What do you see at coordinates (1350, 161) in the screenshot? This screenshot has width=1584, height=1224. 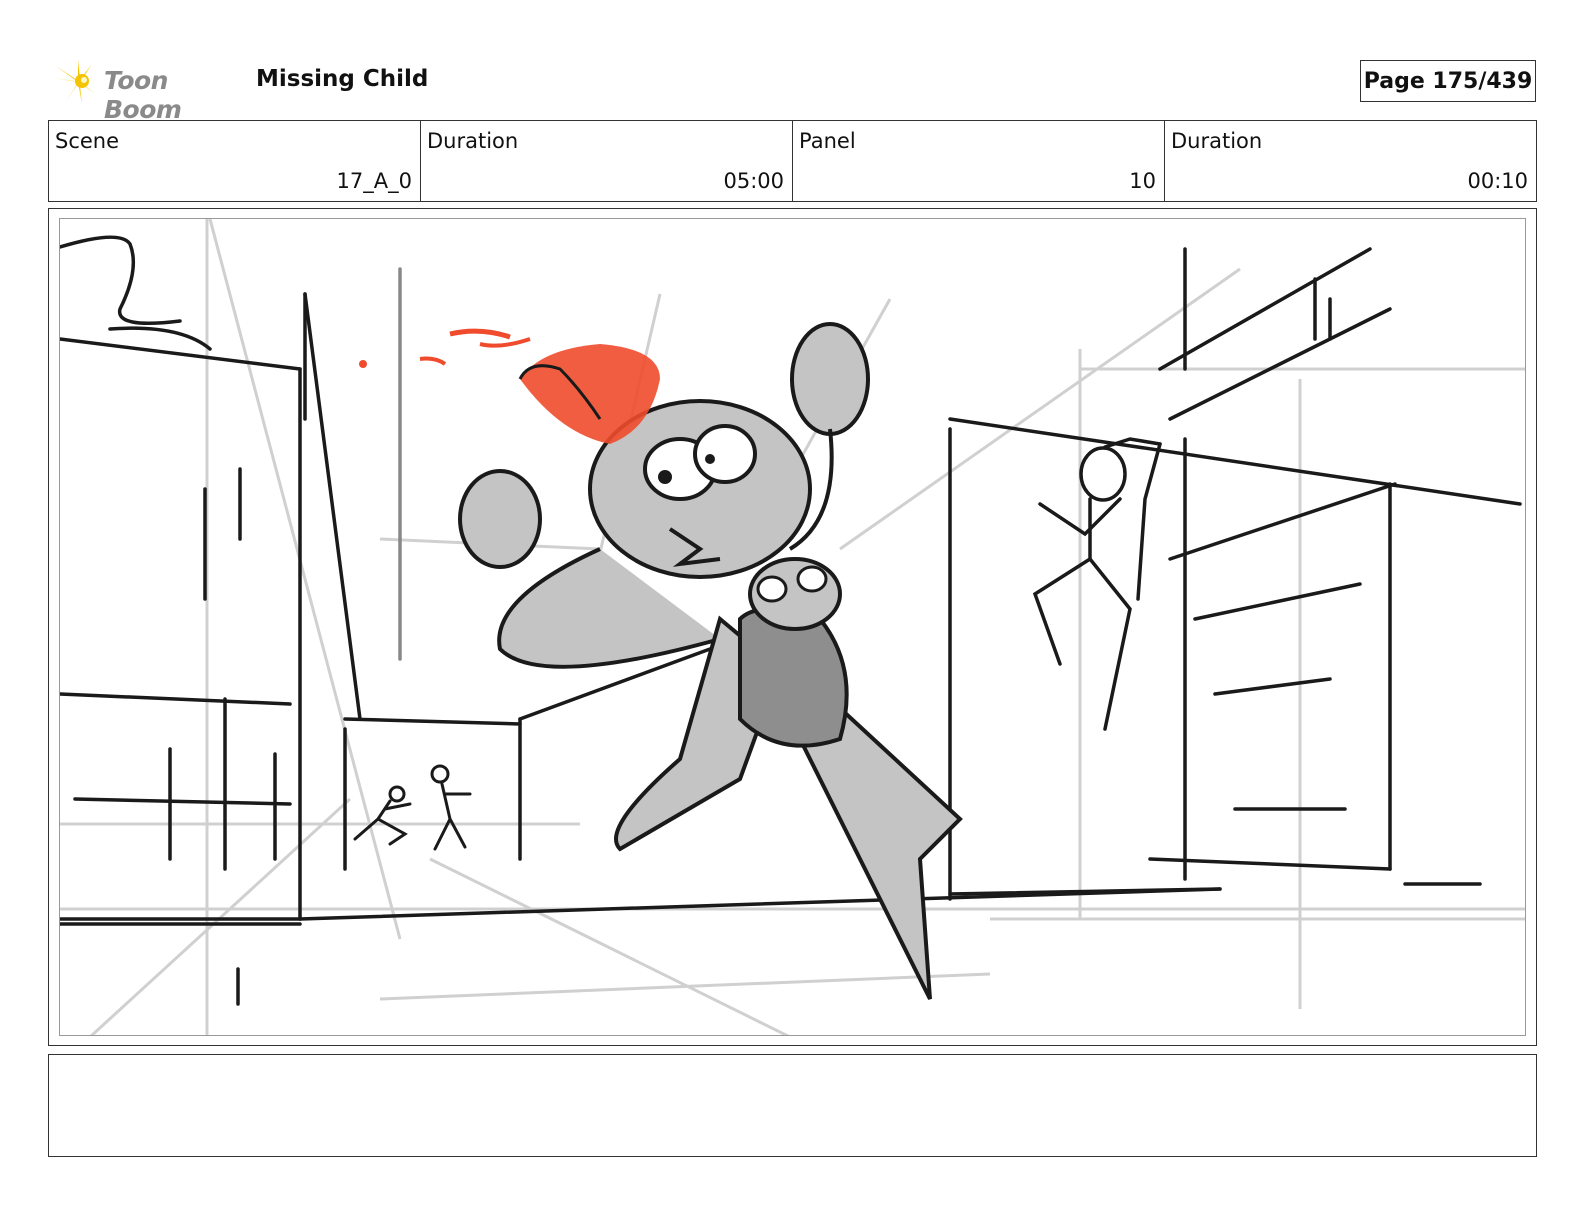 I see `panel-duration-cell: Duration 00:10` at bounding box center [1350, 161].